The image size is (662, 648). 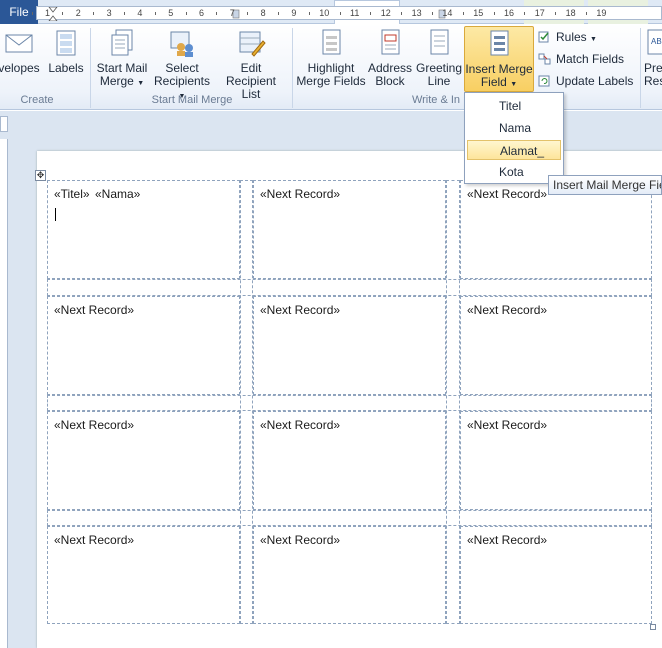 I want to click on ruler-number: 9, so click(x=294, y=13).